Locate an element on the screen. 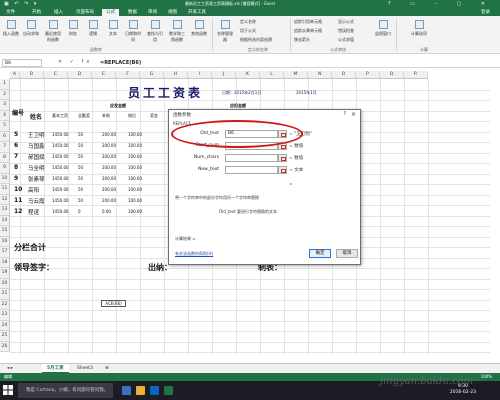 The image size is (500, 400). row-header: 25 is located at coordinates (5, 336).